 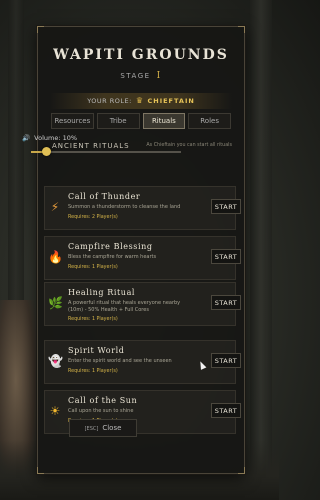 I want to click on ritual-name: Healing Ritual, so click(x=102, y=292).